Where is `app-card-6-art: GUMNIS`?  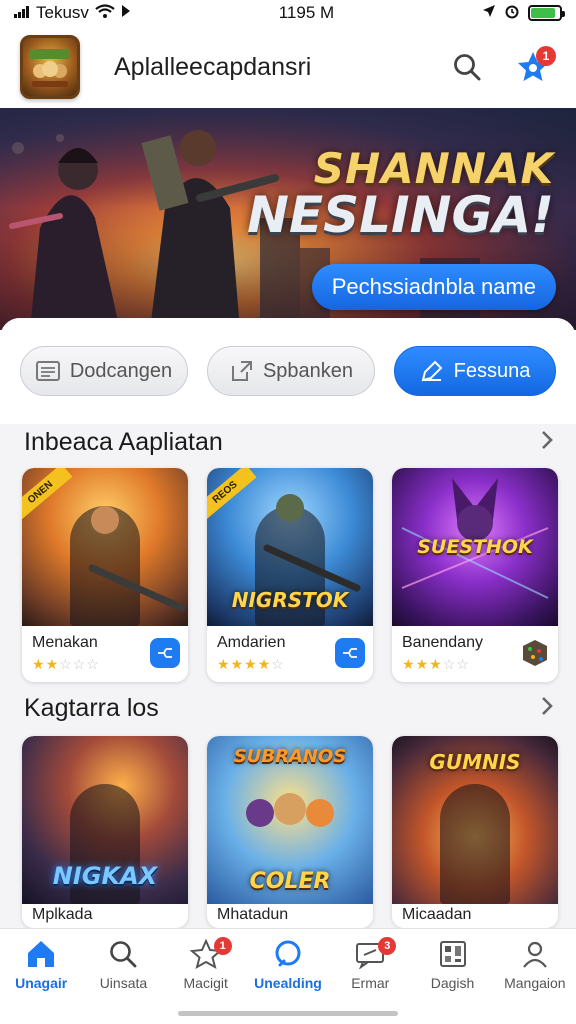
app-card-6-art: GUMNIS is located at coordinates (475, 820).